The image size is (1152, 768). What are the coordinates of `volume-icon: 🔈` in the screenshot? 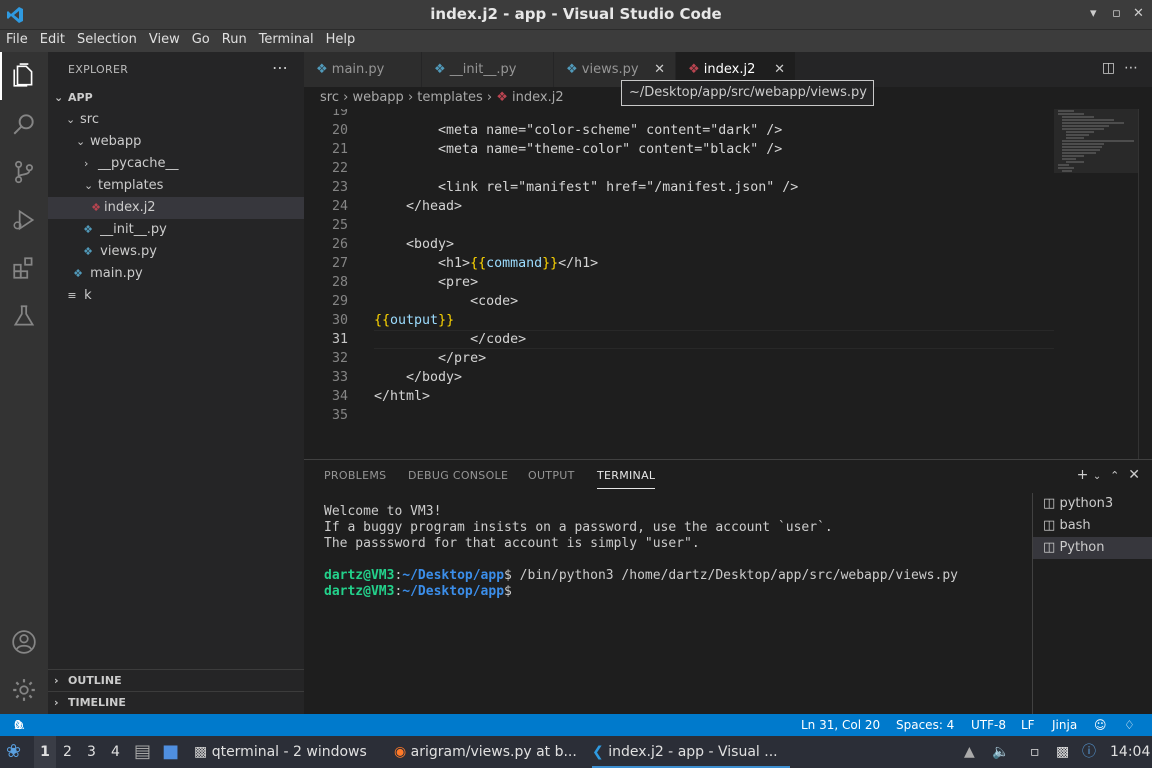 It's located at (1000, 752).